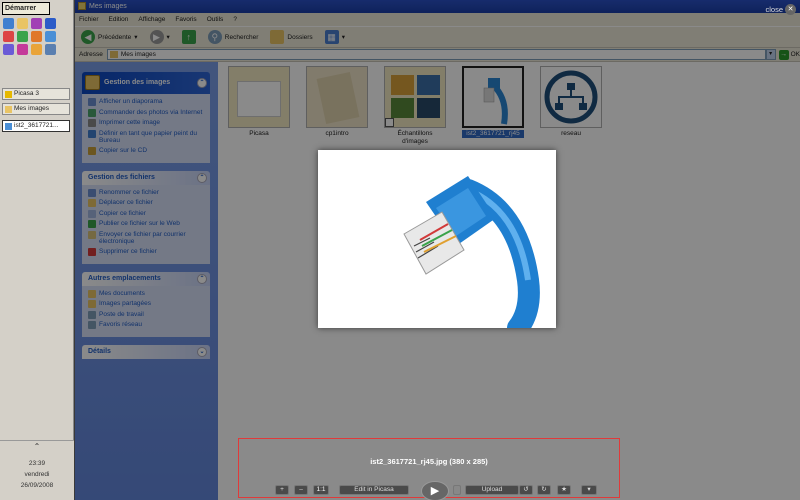  I want to click on firefox-icon, so click(36, 36).